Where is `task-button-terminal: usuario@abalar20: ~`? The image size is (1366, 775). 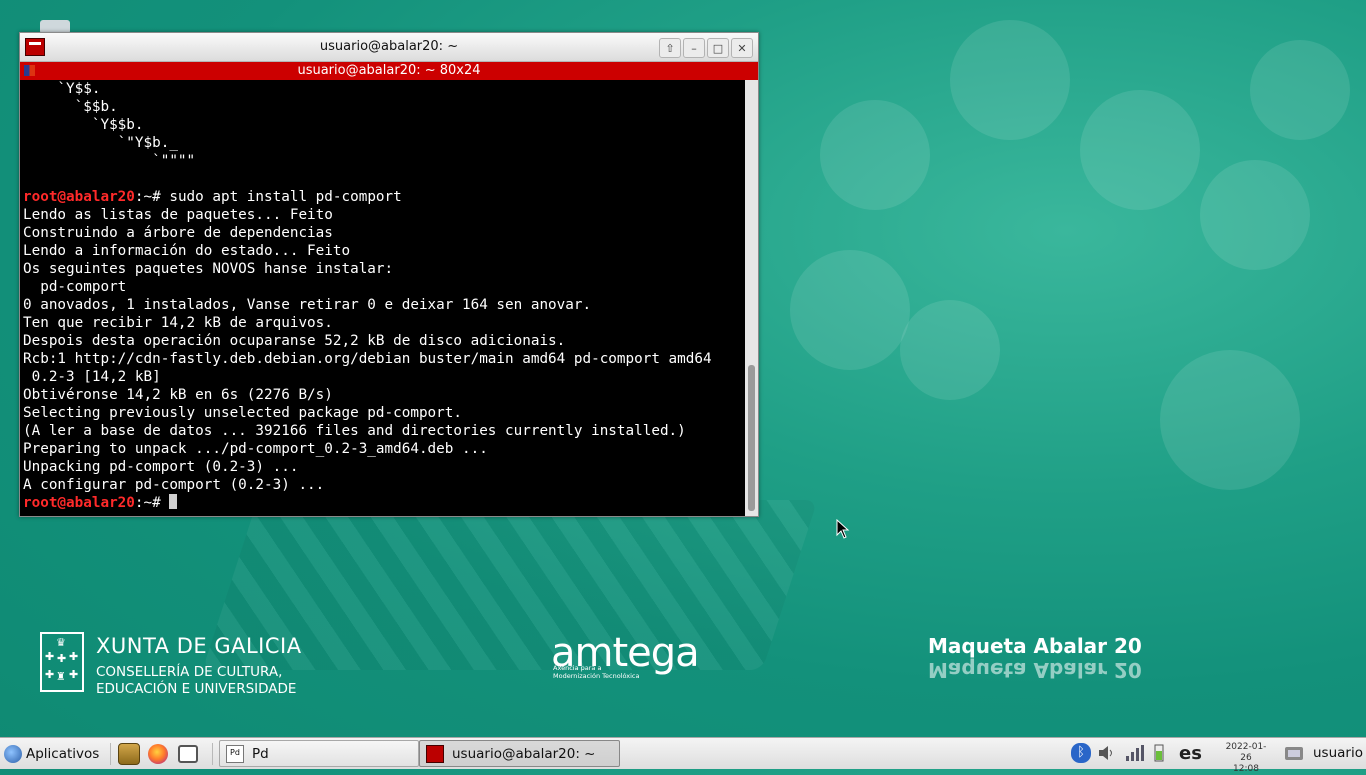 task-button-terminal: usuario@abalar20: ~ is located at coordinates (519, 753).